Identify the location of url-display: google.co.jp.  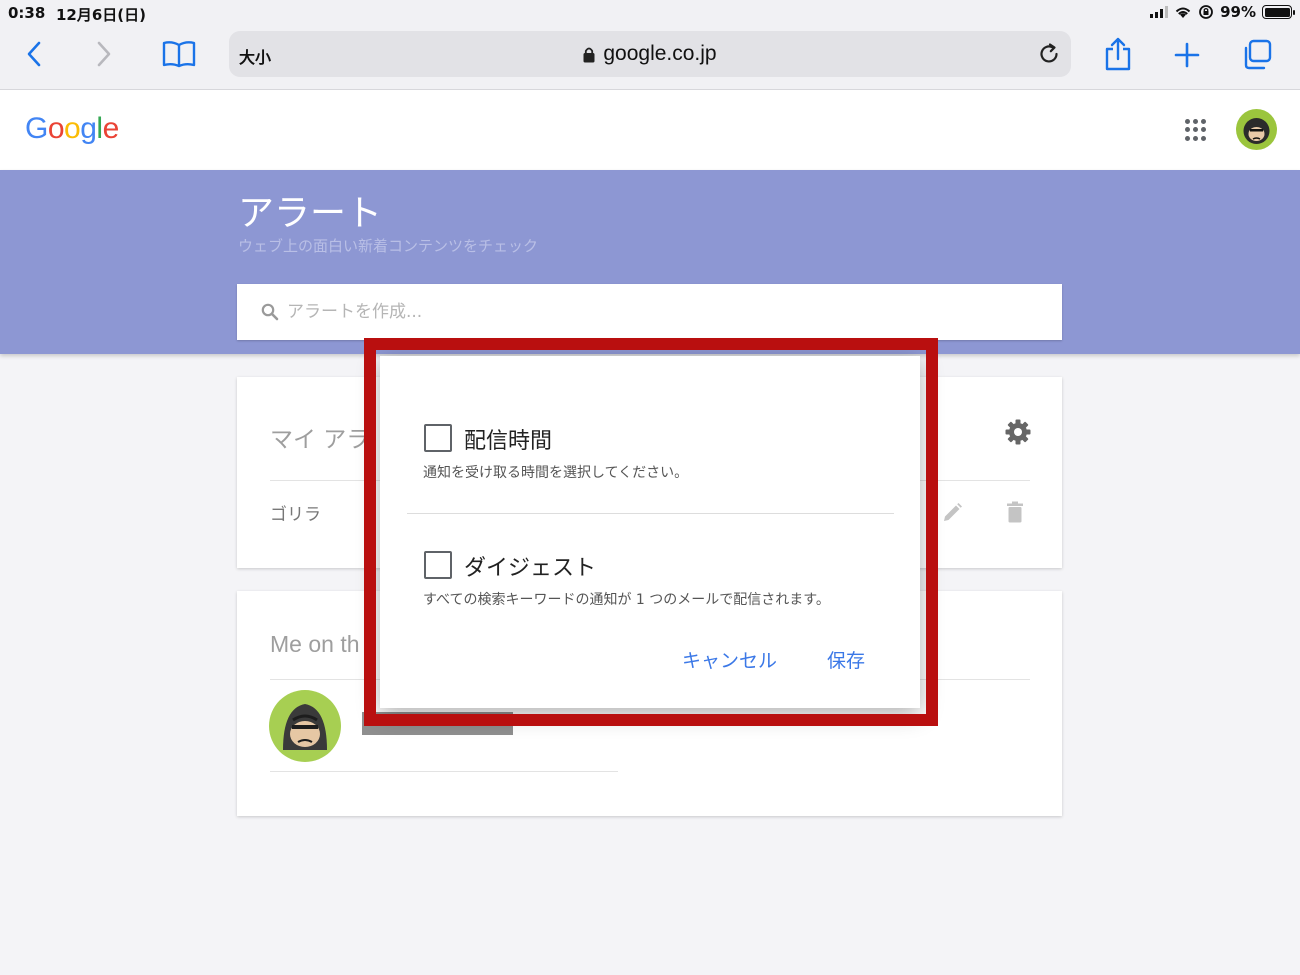
(650, 54).